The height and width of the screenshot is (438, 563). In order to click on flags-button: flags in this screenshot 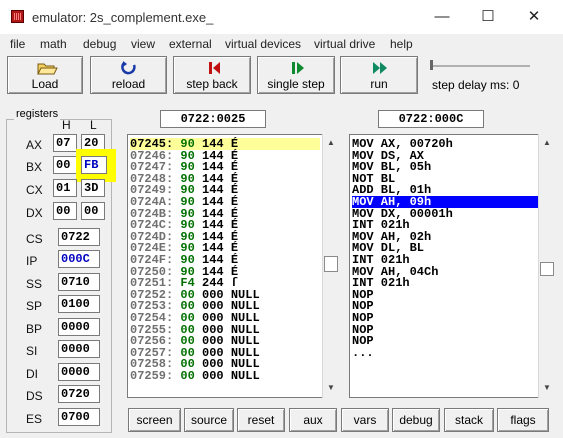, I will do `click(523, 420)`.